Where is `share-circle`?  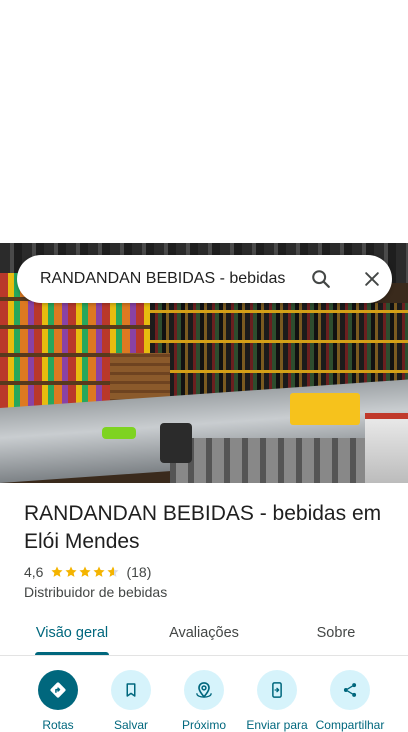 share-circle is located at coordinates (350, 690).